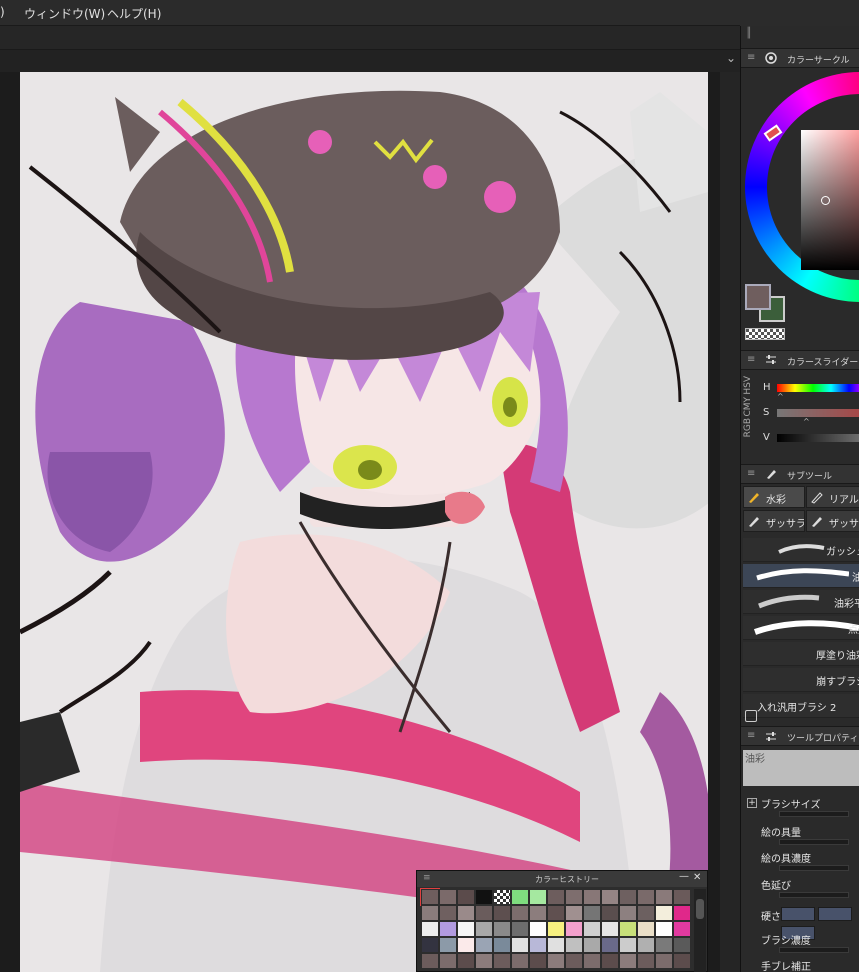 This screenshot has height=972, width=859. Describe the element at coordinates (801, 706) in the screenshot. I see `brush-item-general-brush: 入れ汎用ブラシ 2` at that location.